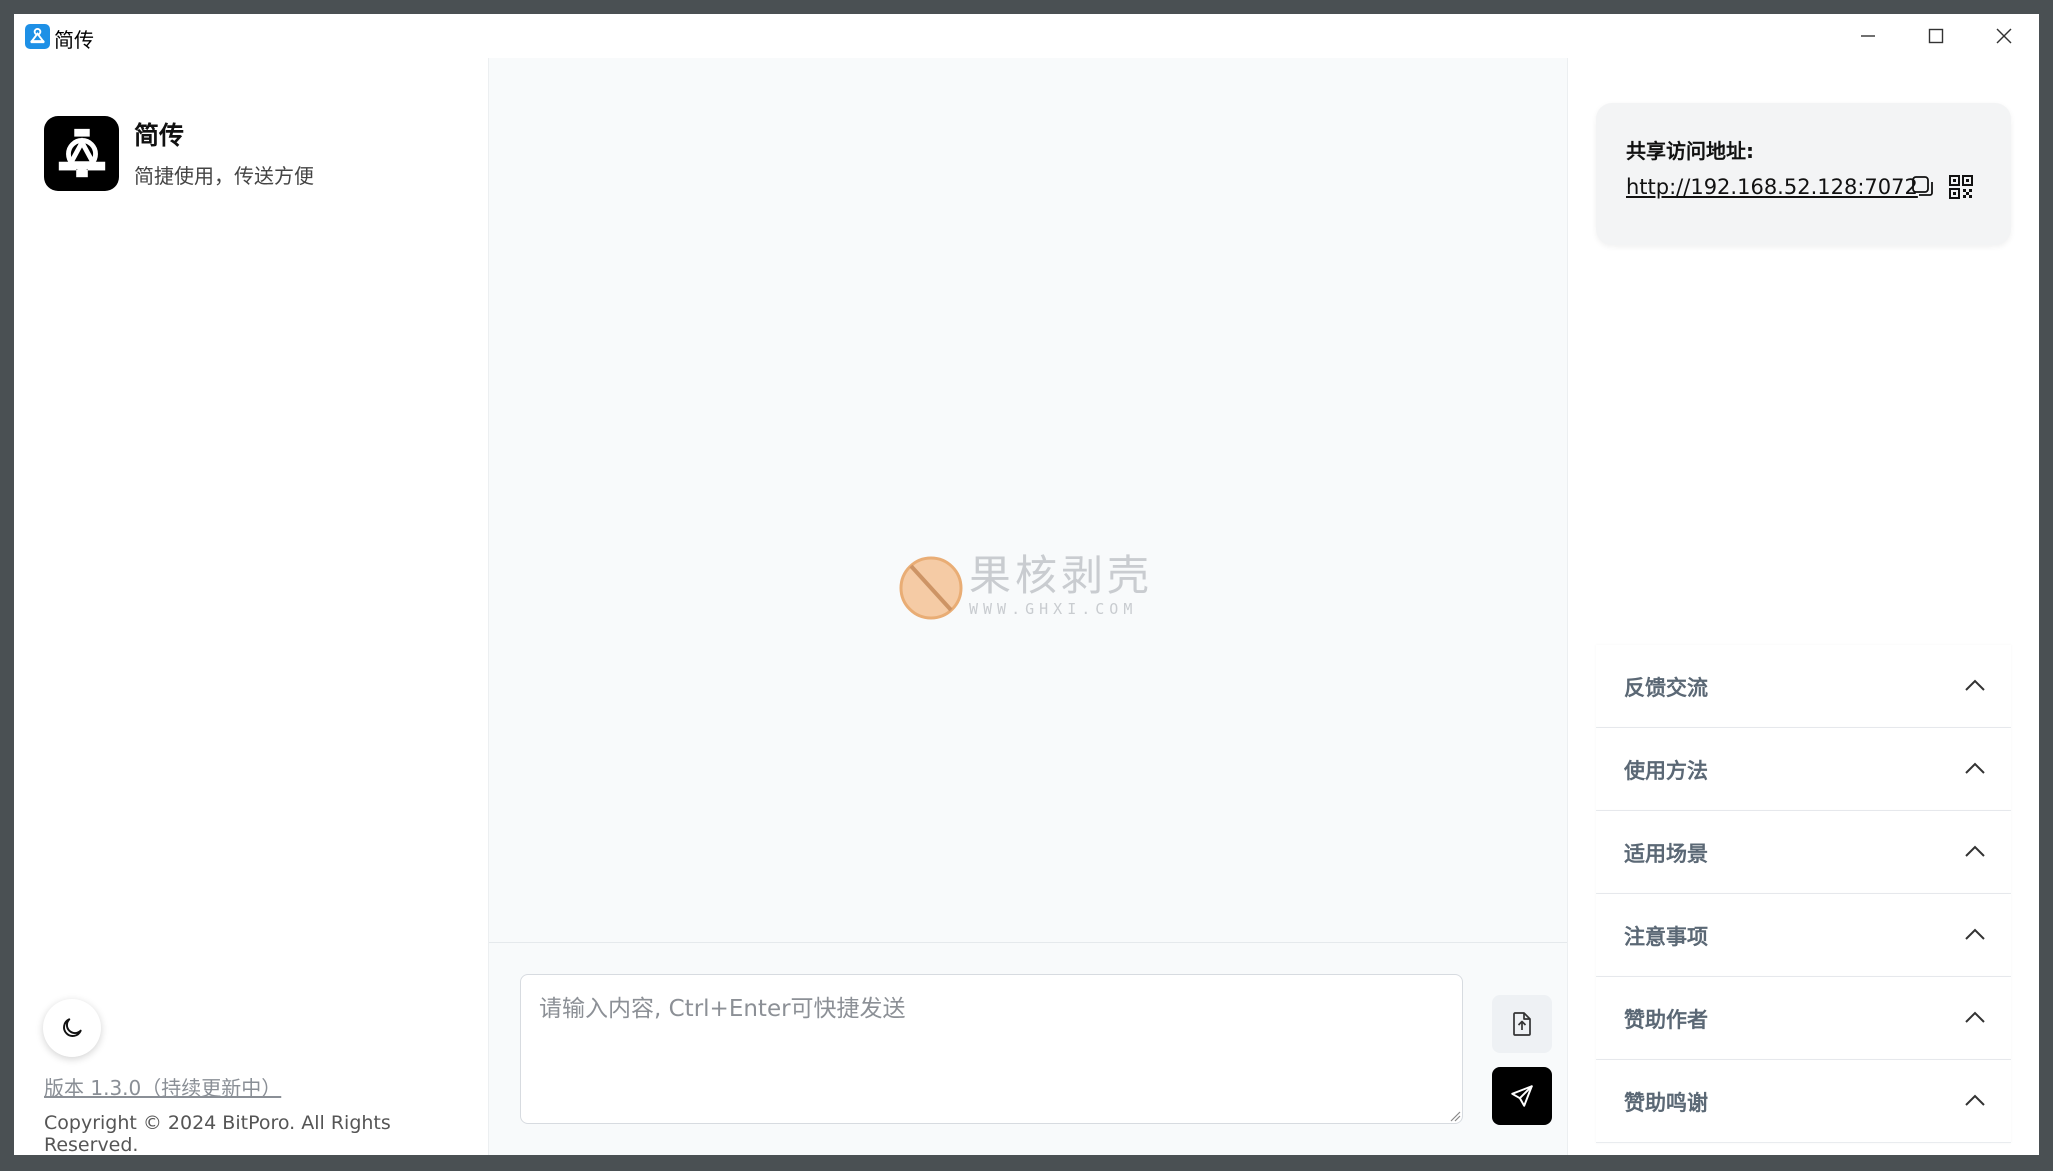  What do you see at coordinates (1803, 1018) in the screenshot?
I see `accordion-item-sponsor: 赞助作者` at bounding box center [1803, 1018].